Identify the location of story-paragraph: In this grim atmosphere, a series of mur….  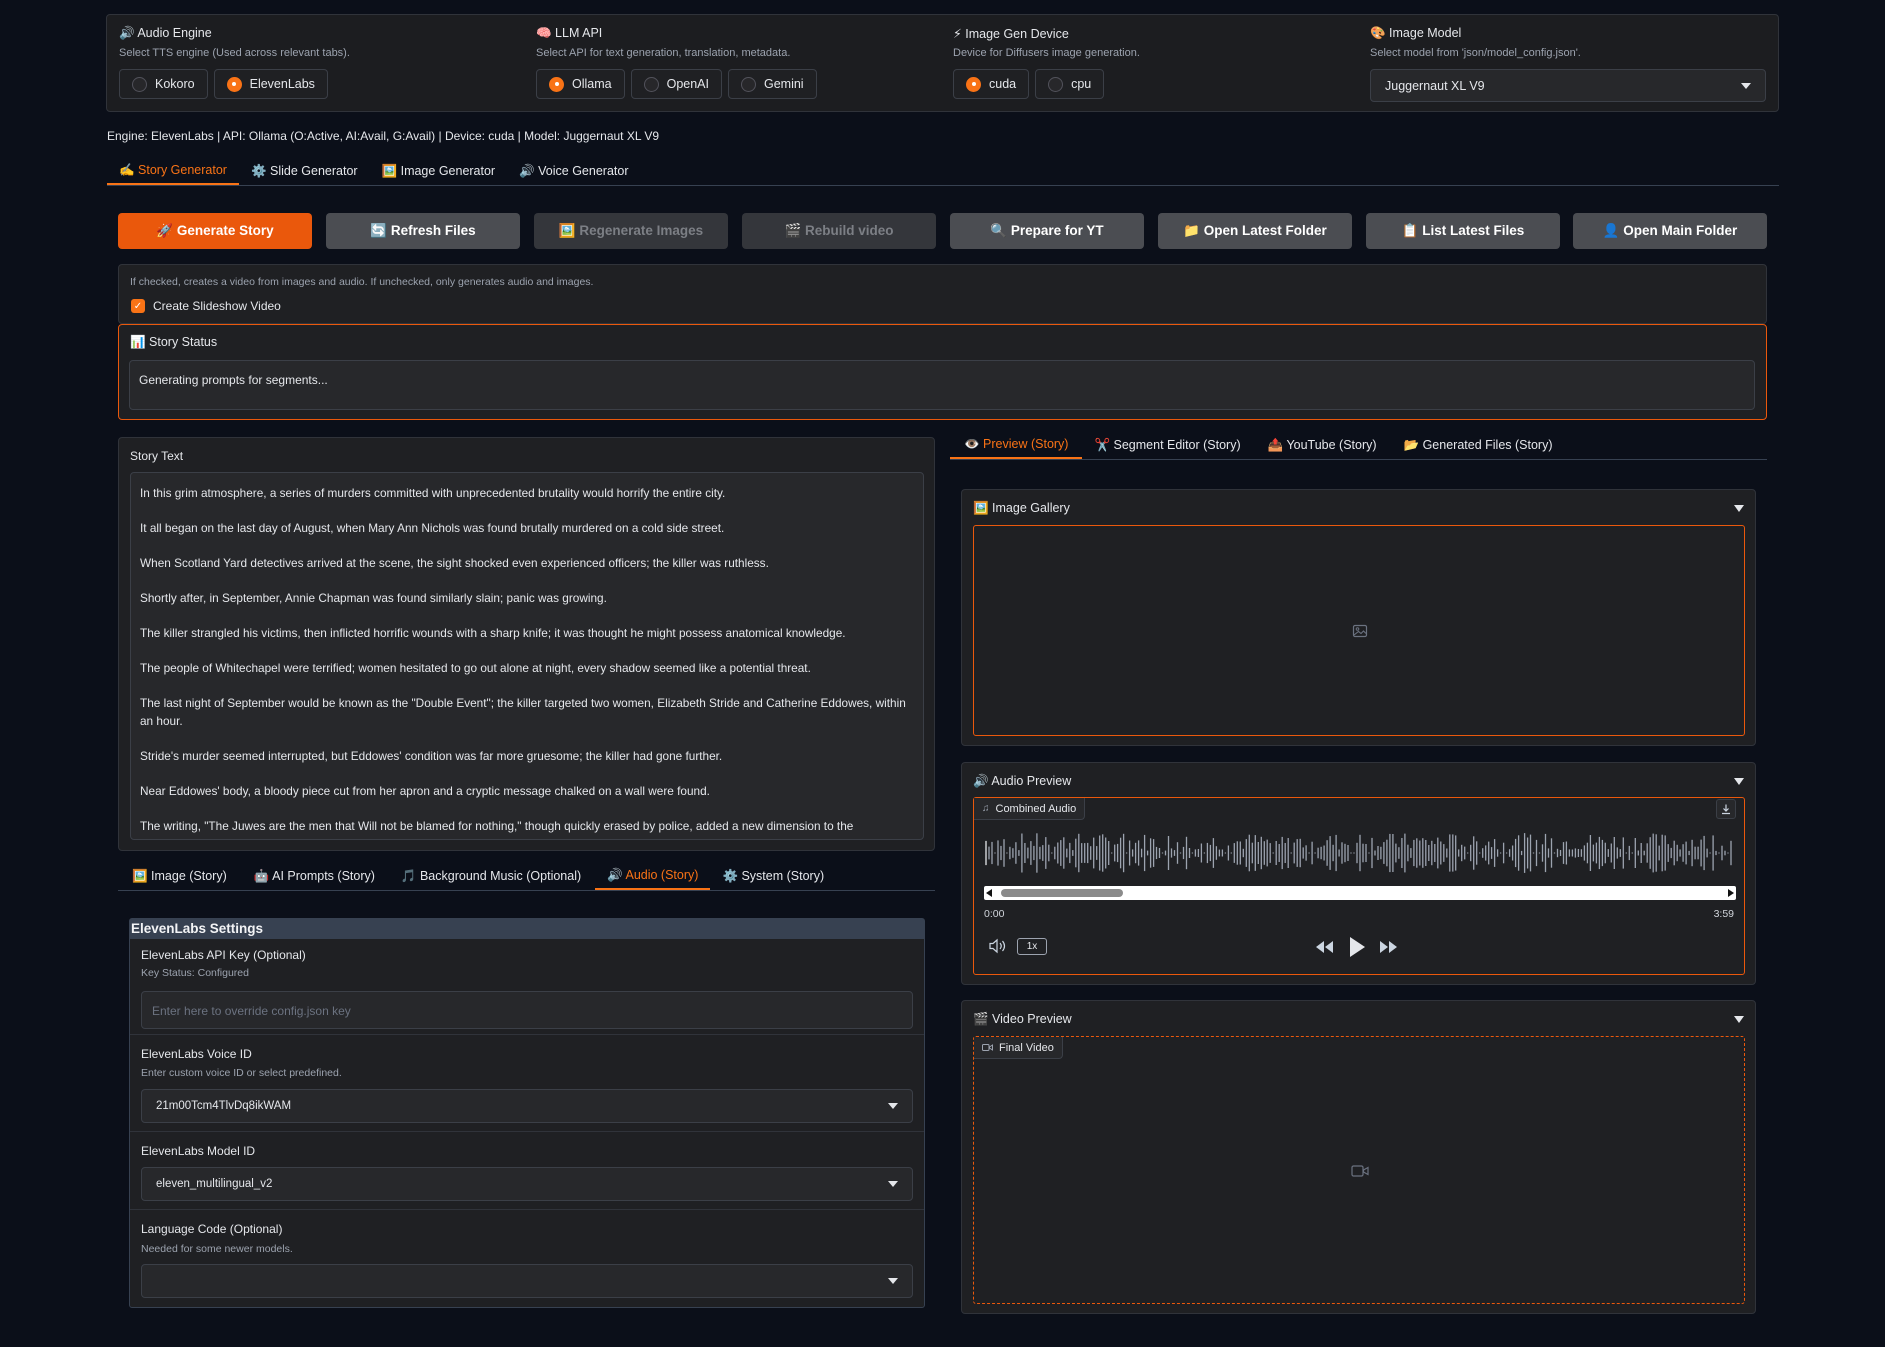
(433, 493).